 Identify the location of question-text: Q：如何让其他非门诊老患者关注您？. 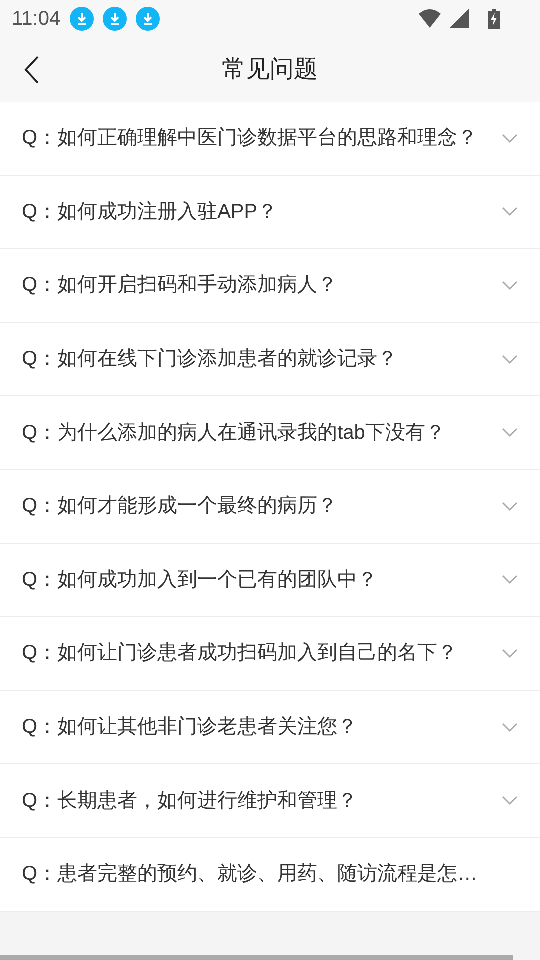
(190, 727).